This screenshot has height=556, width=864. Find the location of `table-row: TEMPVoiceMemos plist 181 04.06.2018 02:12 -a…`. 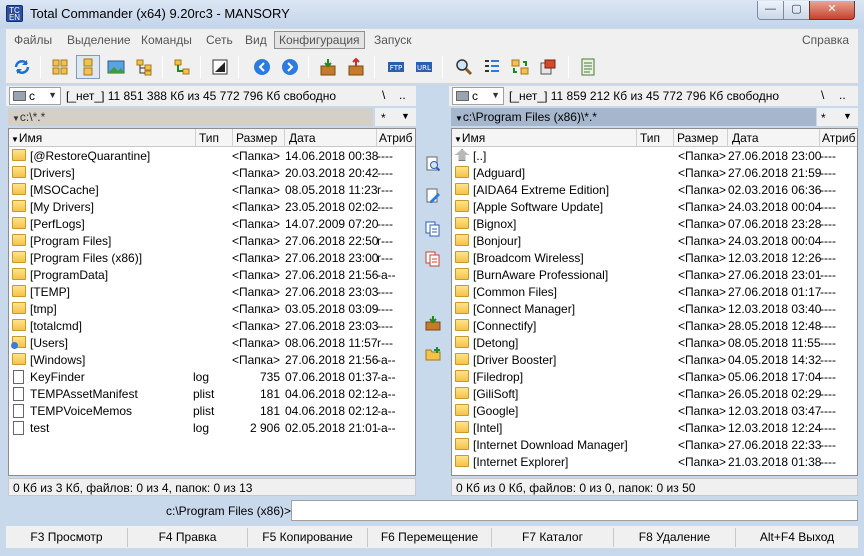

table-row: TEMPVoiceMemos plist 181 04.06.2018 02:12 -a… is located at coordinates (212, 411).